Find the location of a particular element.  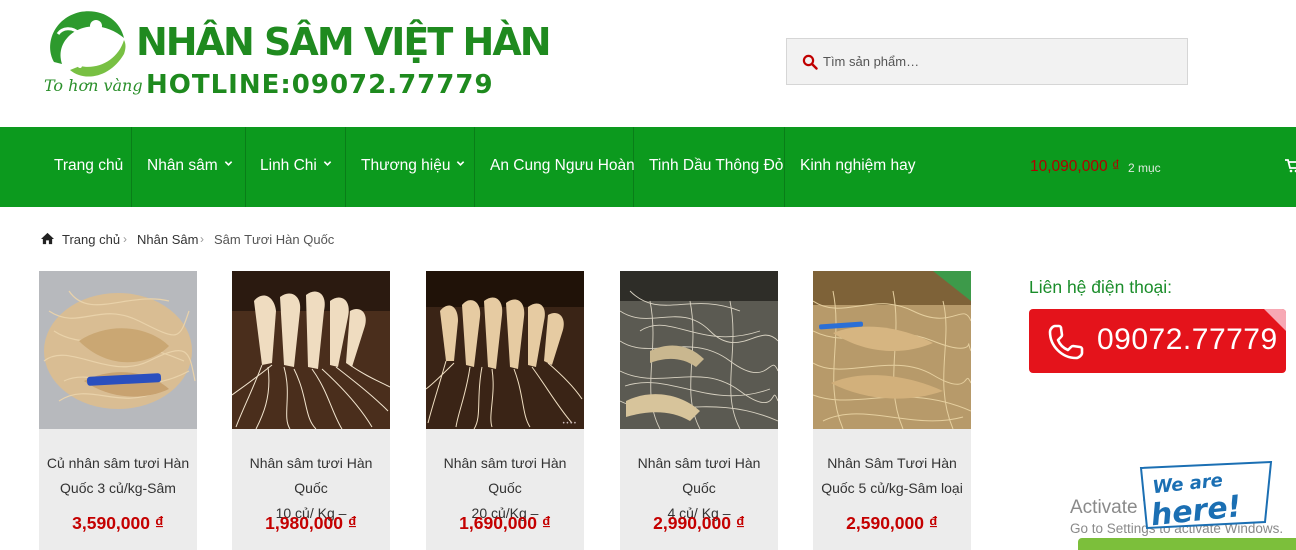

nav-item-tinh-dau: Tinh Dầu Thông Đỏ is located at coordinates (716, 167).